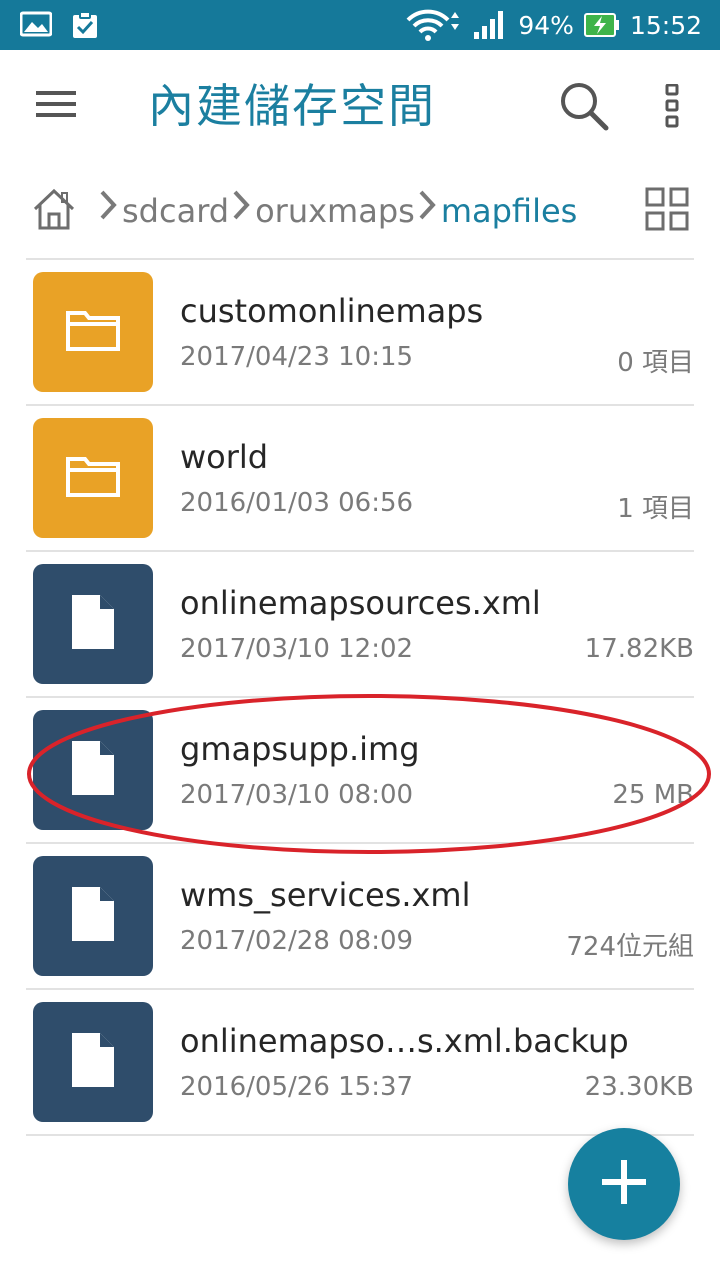 The width and height of the screenshot is (720, 1280). What do you see at coordinates (655, 509) in the screenshot?
I see `file-size: 1 項目` at bounding box center [655, 509].